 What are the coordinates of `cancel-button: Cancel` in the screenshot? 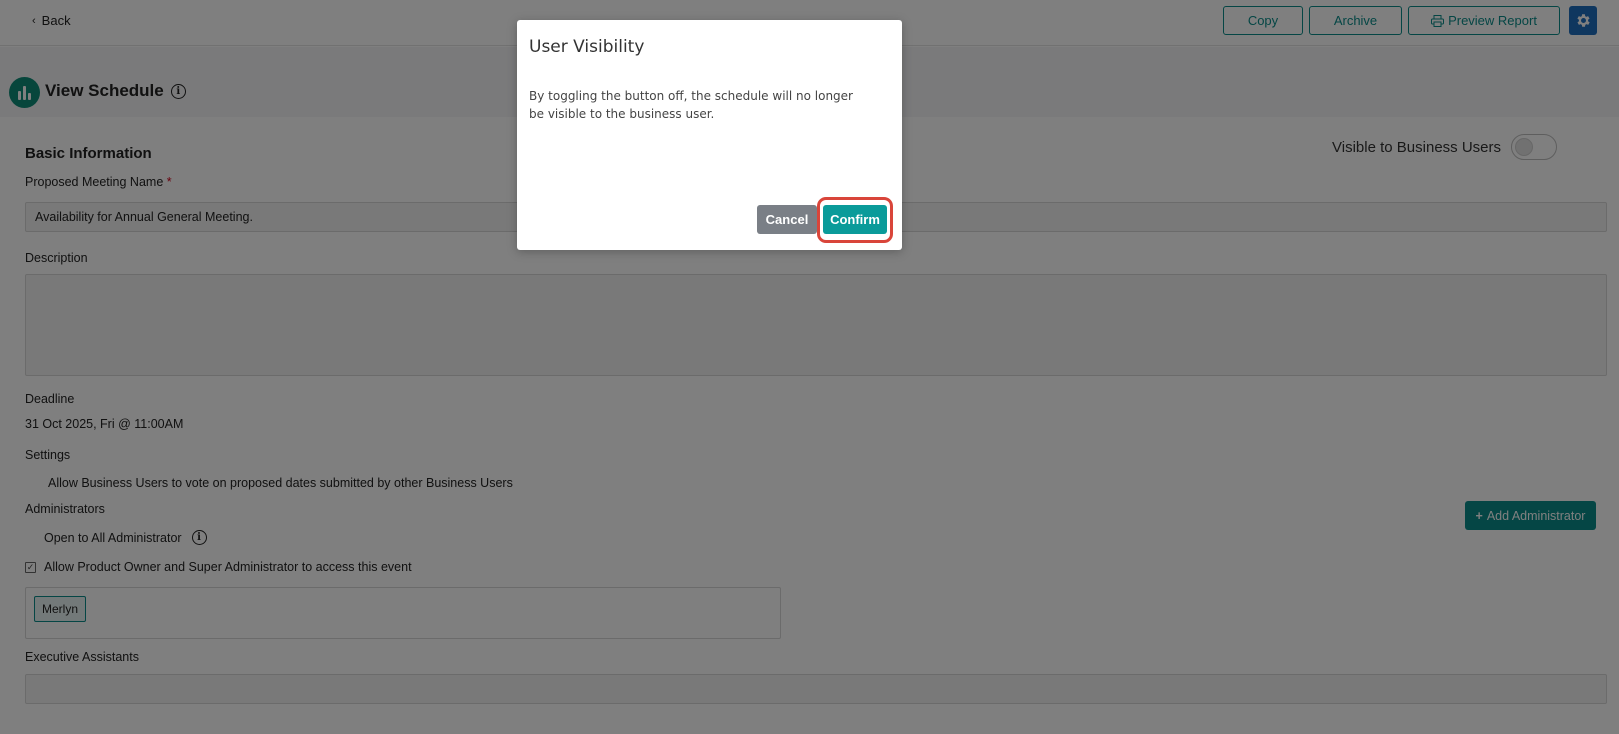 It's located at (787, 219).